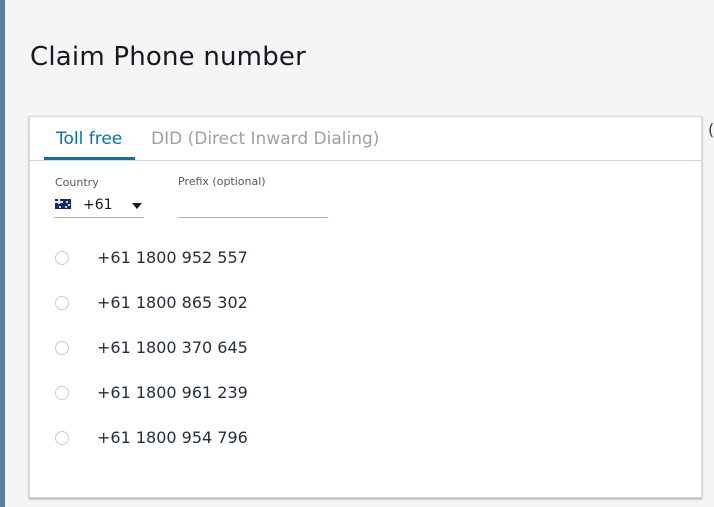 The height and width of the screenshot is (507, 714). What do you see at coordinates (365, 264) in the screenshot?
I see `phone-number-option: +61 1800 952 557` at bounding box center [365, 264].